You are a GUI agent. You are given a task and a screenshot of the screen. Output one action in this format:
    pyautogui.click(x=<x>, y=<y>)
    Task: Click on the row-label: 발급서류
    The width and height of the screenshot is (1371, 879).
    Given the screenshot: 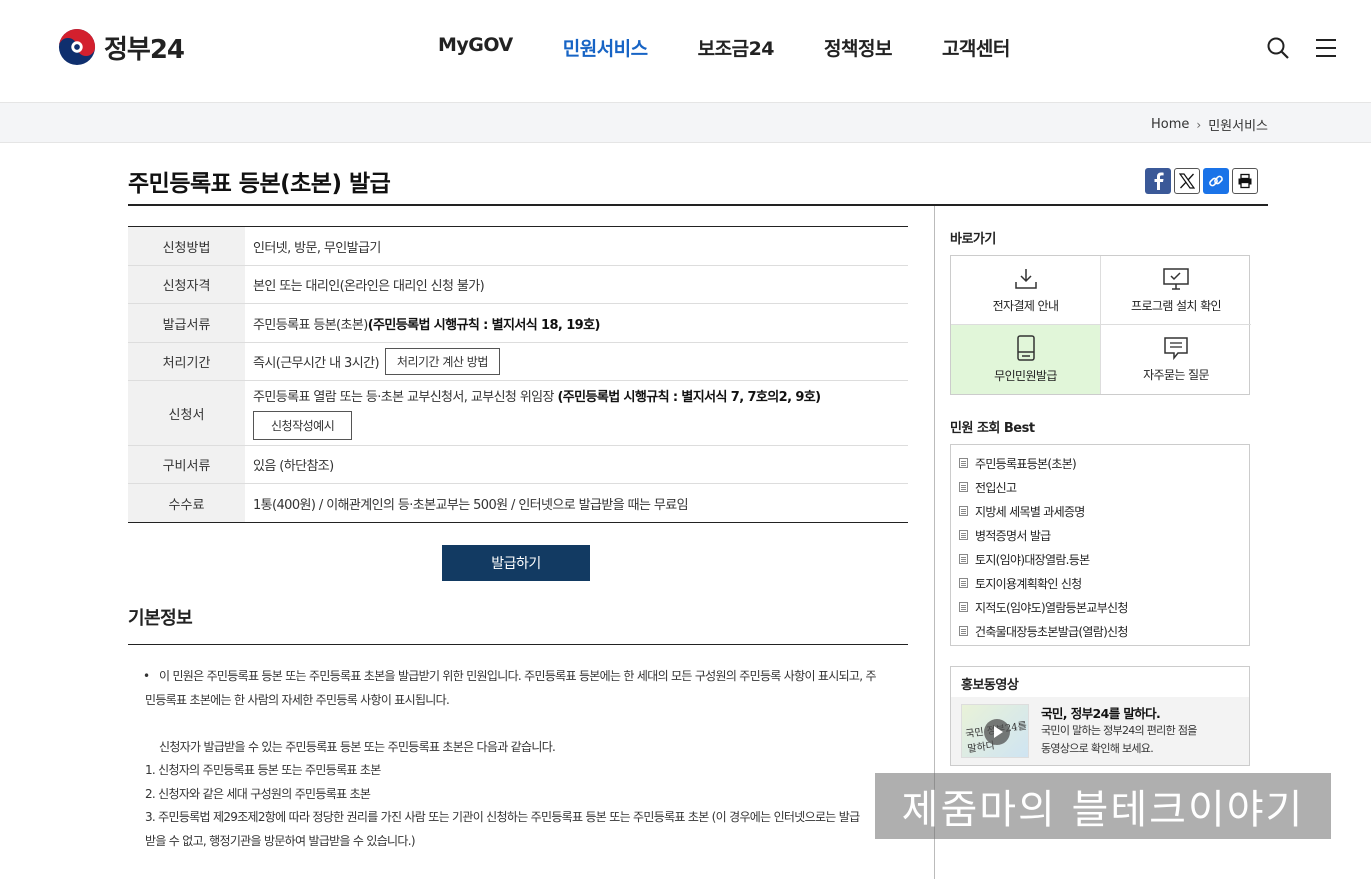 What is the action you would take?
    pyautogui.click(x=186, y=323)
    